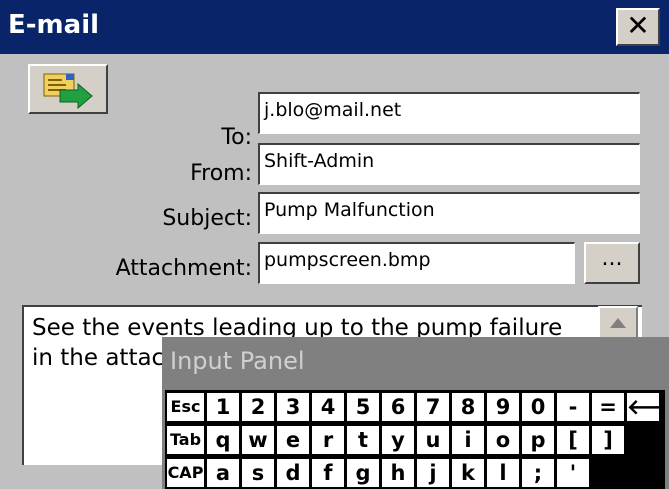 The width and height of the screenshot is (669, 489). What do you see at coordinates (185, 440) in the screenshot?
I see `key-tab: Tab` at bounding box center [185, 440].